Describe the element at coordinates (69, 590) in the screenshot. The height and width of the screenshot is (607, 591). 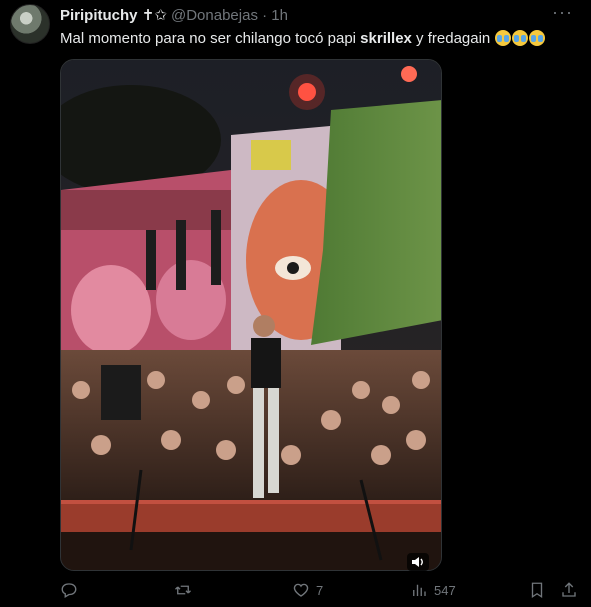
I see `reply-icon` at that location.